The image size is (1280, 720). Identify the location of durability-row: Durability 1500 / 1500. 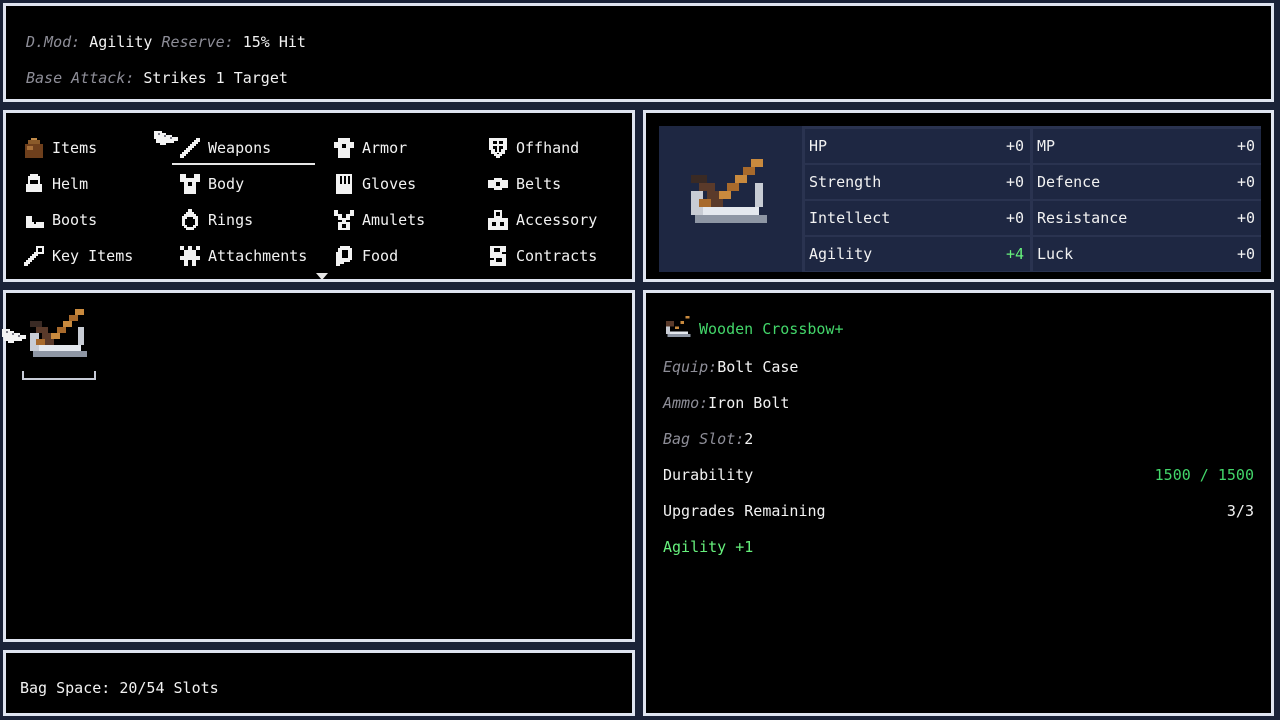
(958, 475).